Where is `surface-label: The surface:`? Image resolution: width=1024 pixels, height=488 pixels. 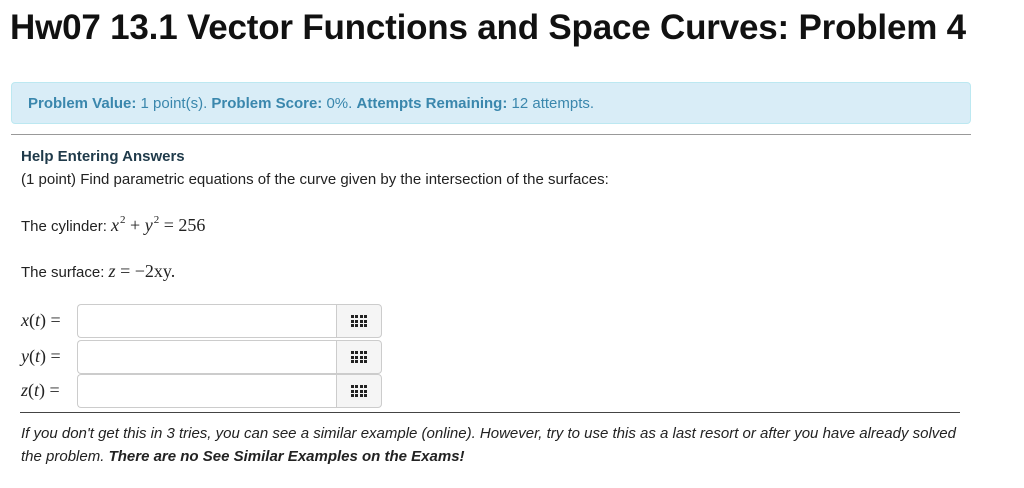 surface-label: The surface: is located at coordinates (63, 272).